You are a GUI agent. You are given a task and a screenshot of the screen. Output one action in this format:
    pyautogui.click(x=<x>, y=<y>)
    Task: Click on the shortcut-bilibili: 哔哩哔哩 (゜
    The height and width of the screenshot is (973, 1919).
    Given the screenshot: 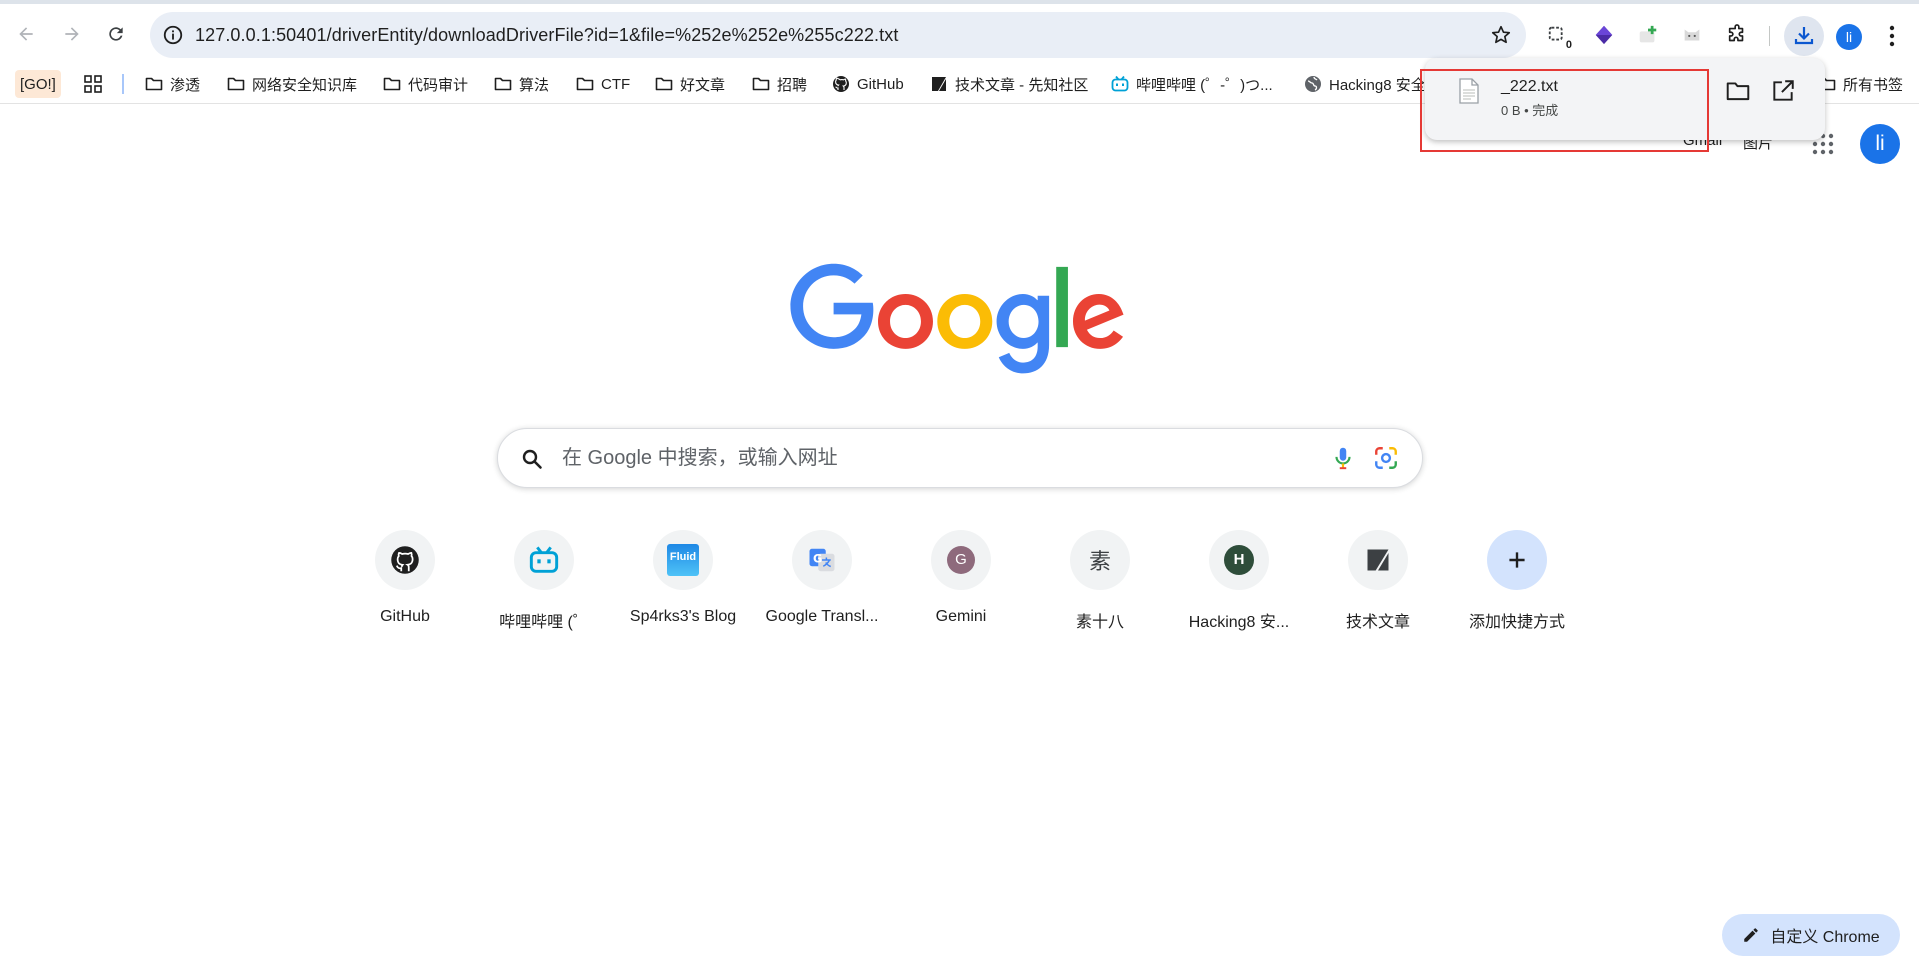 What is the action you would take?
    pyautogui.click(x=544, y=583)
    